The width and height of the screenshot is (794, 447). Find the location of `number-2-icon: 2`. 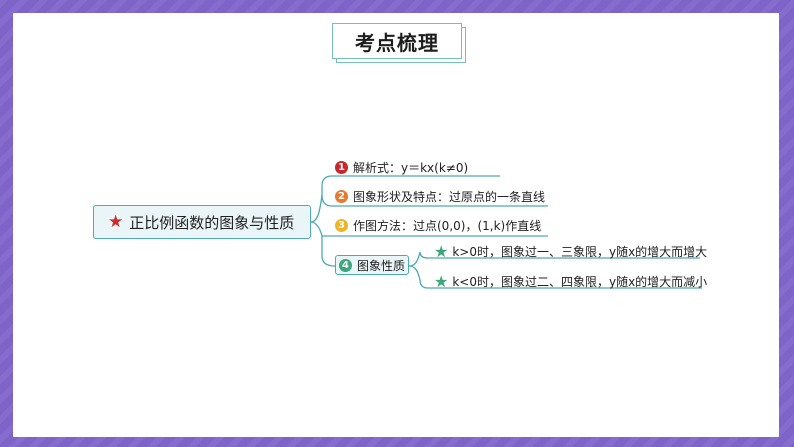

number-2-icon: 2 is located at coordinates (341, 196).